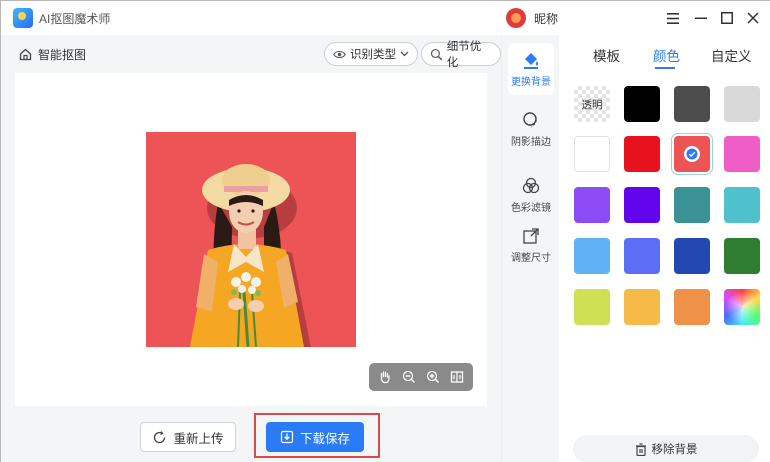 The width and height of the screenshot is (770, 462). I want to click on hand-icon, so click(385, 377).